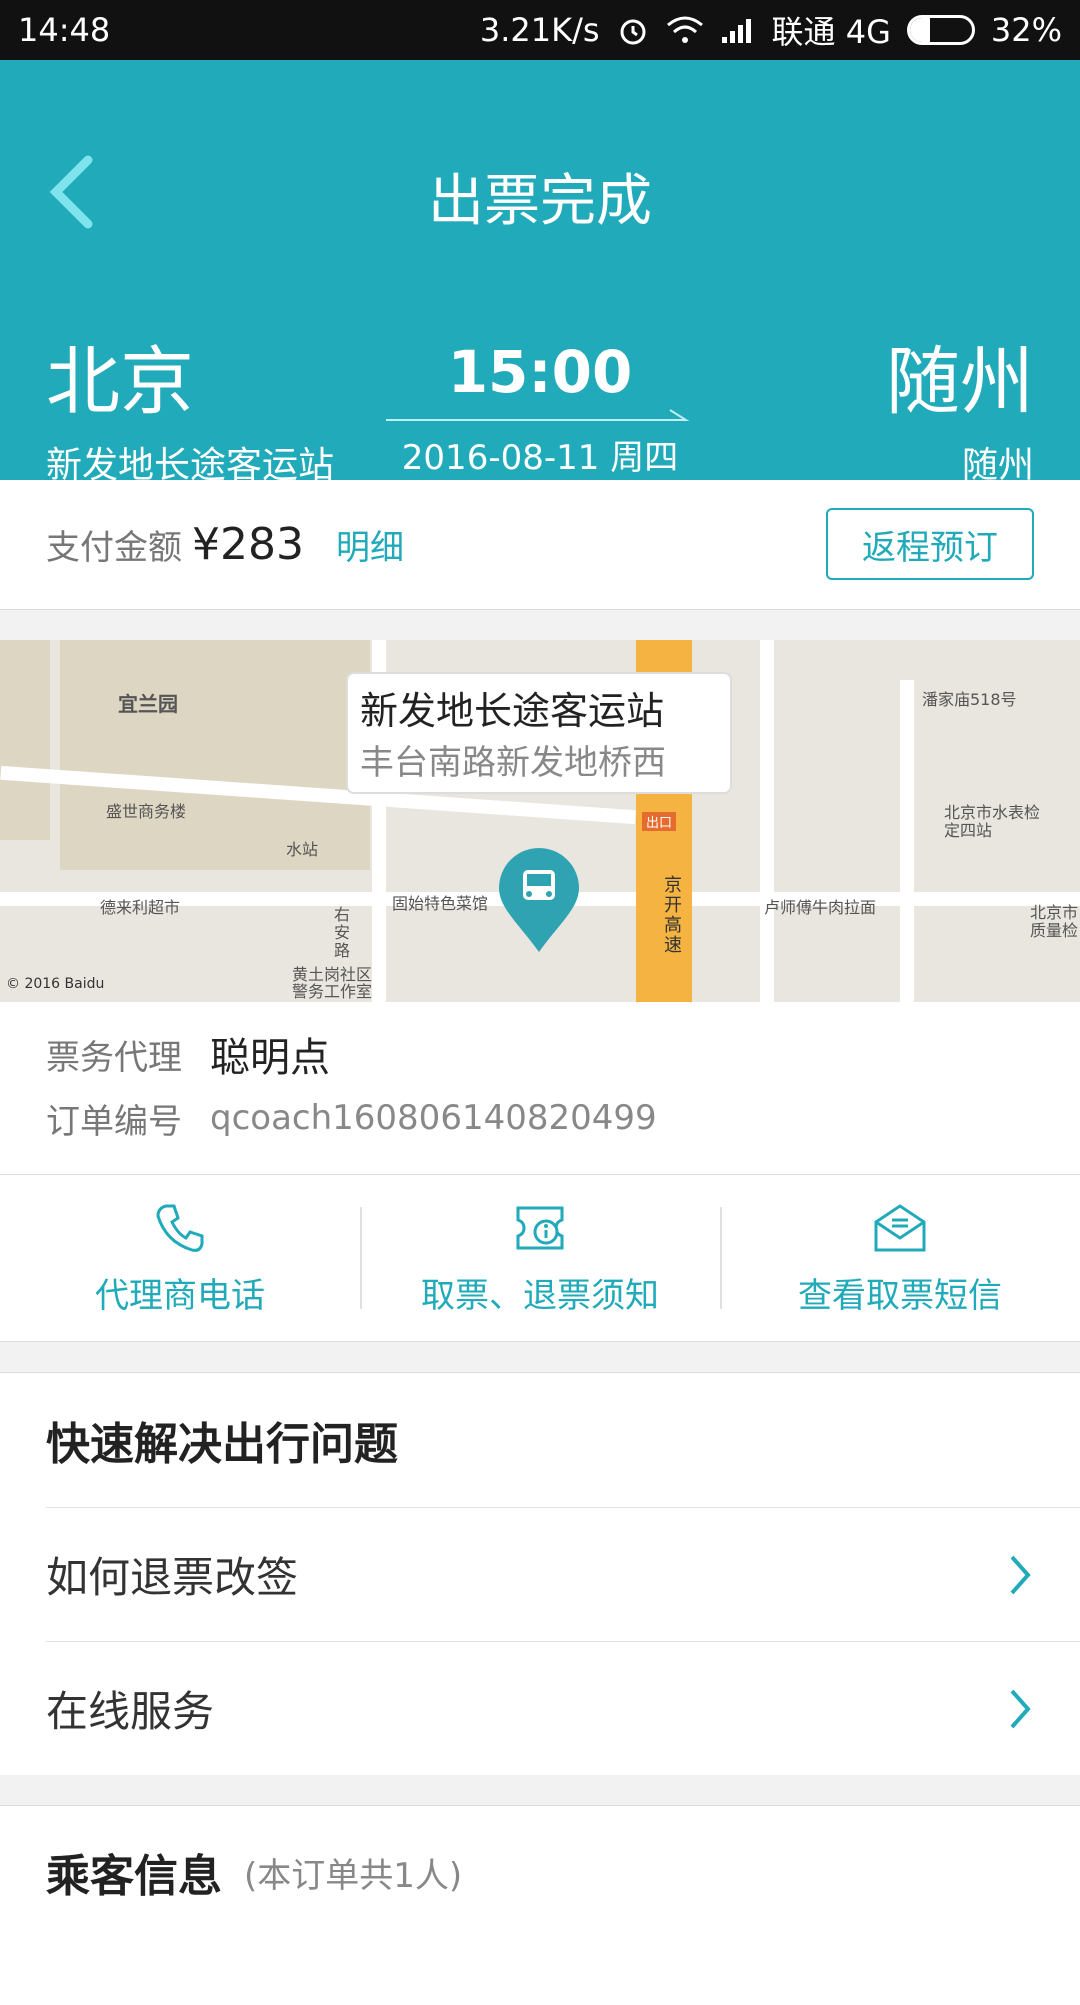  What do you see at coordinates (180, 1228) in the screenshot?
I see `phone-icon` at bounding box center [180, 1228].